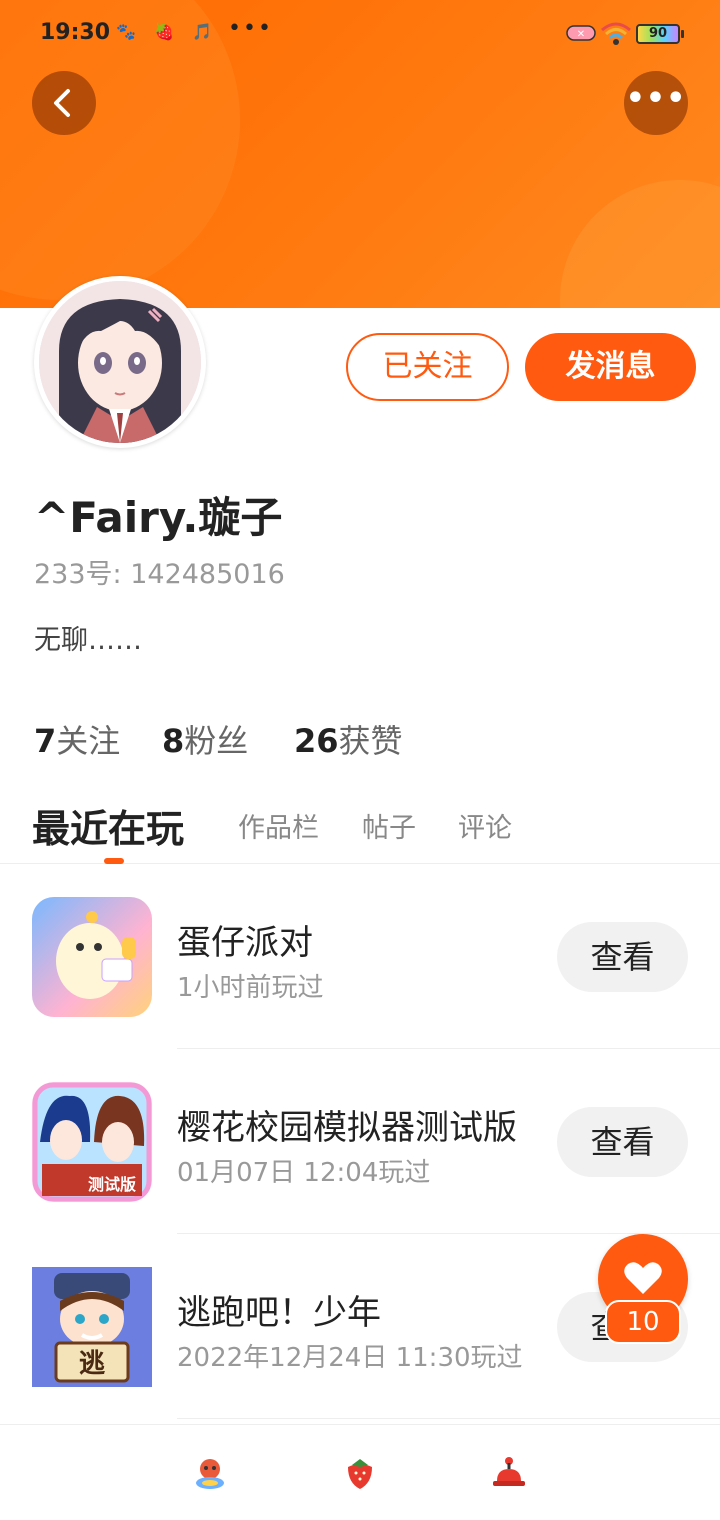  Describe the element at coordinates (316, 741) in the screenshot. I see `stat-number: 26` at that location.